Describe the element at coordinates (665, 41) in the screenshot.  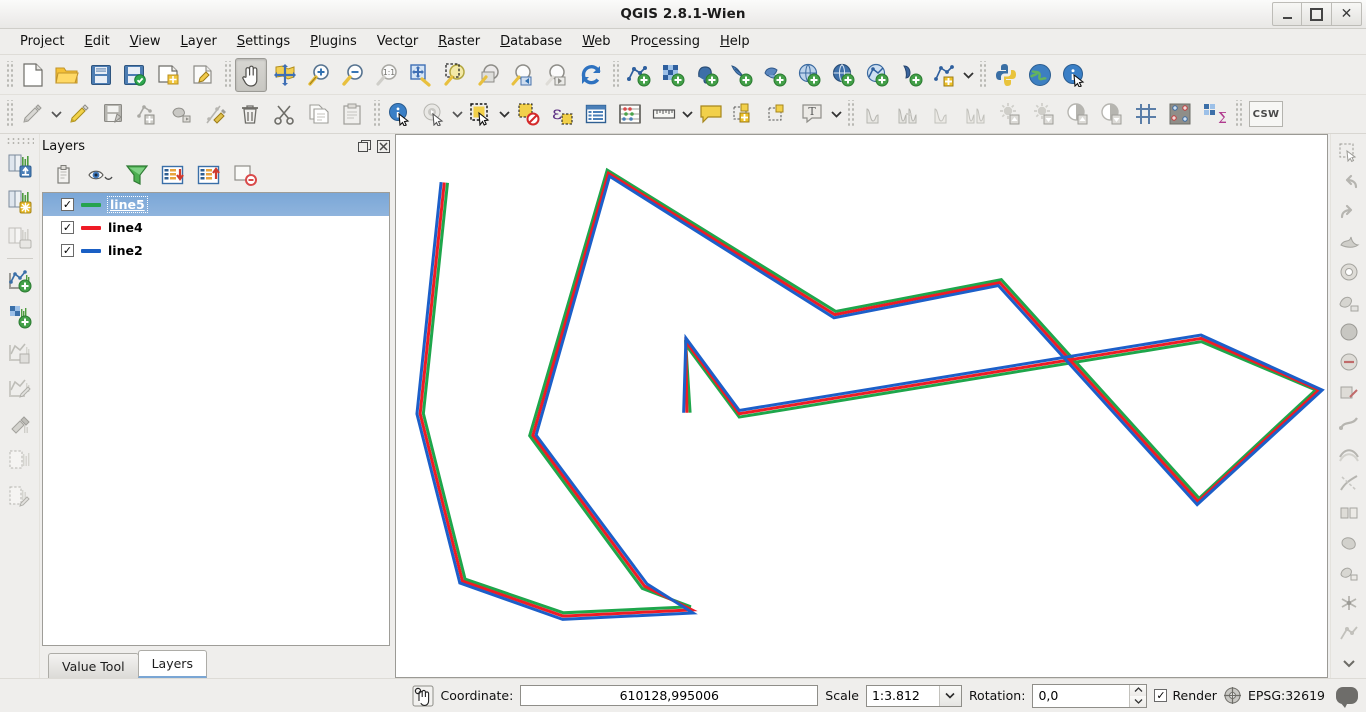
I see `menu-processing: Processing` at that location.